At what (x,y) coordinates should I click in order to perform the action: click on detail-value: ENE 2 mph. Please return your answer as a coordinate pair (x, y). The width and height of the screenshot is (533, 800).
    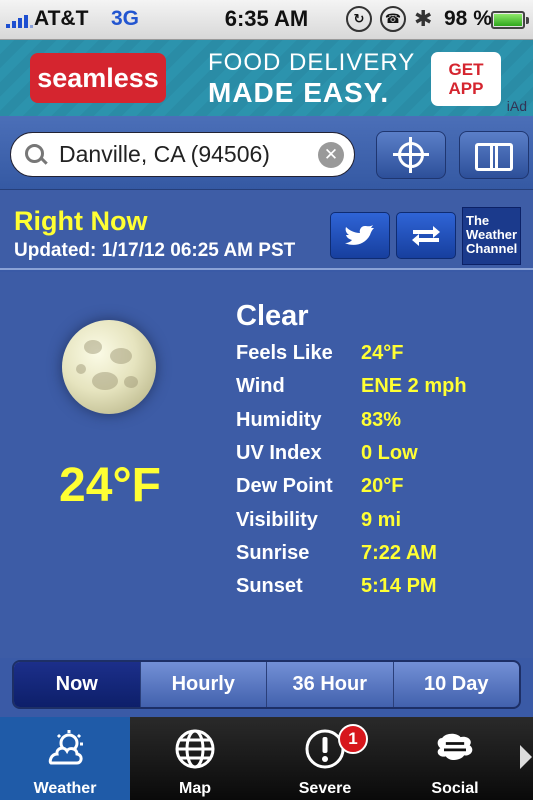
    Looking at the image, I should click on (414, 386).